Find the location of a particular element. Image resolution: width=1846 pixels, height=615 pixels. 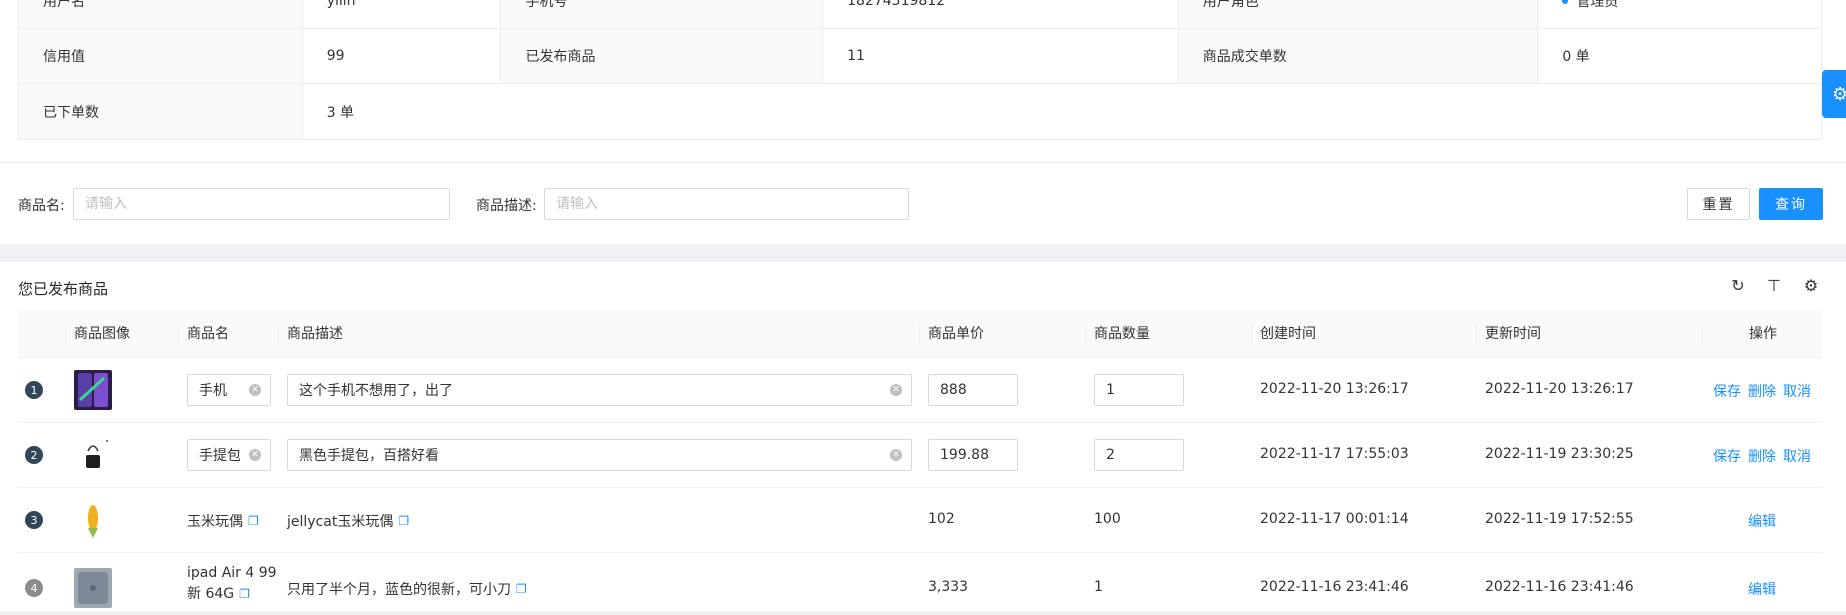

col-qty: 商品数量 is located at coordinates (1122, 334).